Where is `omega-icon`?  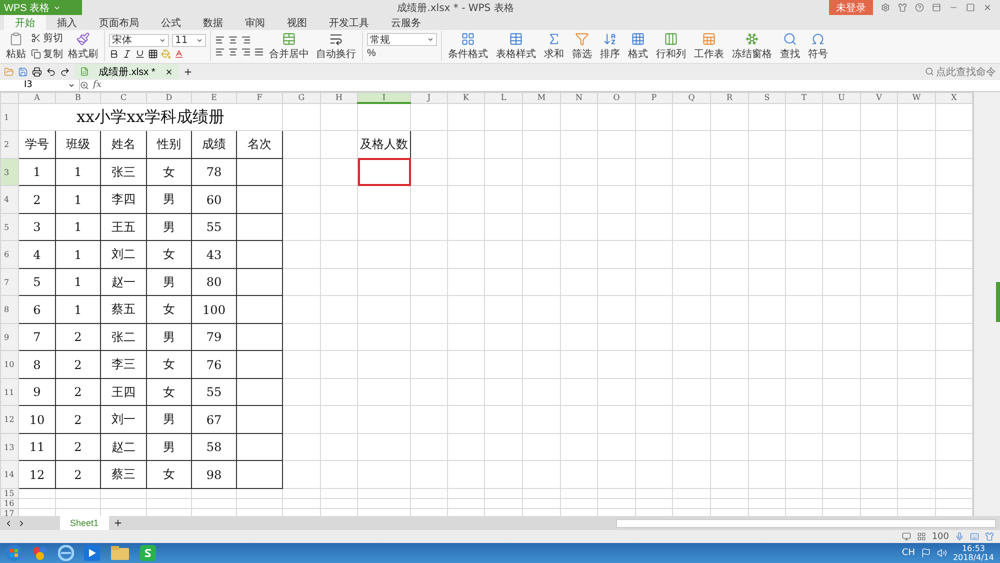
omega-icon is located at coordinates (818, 39).